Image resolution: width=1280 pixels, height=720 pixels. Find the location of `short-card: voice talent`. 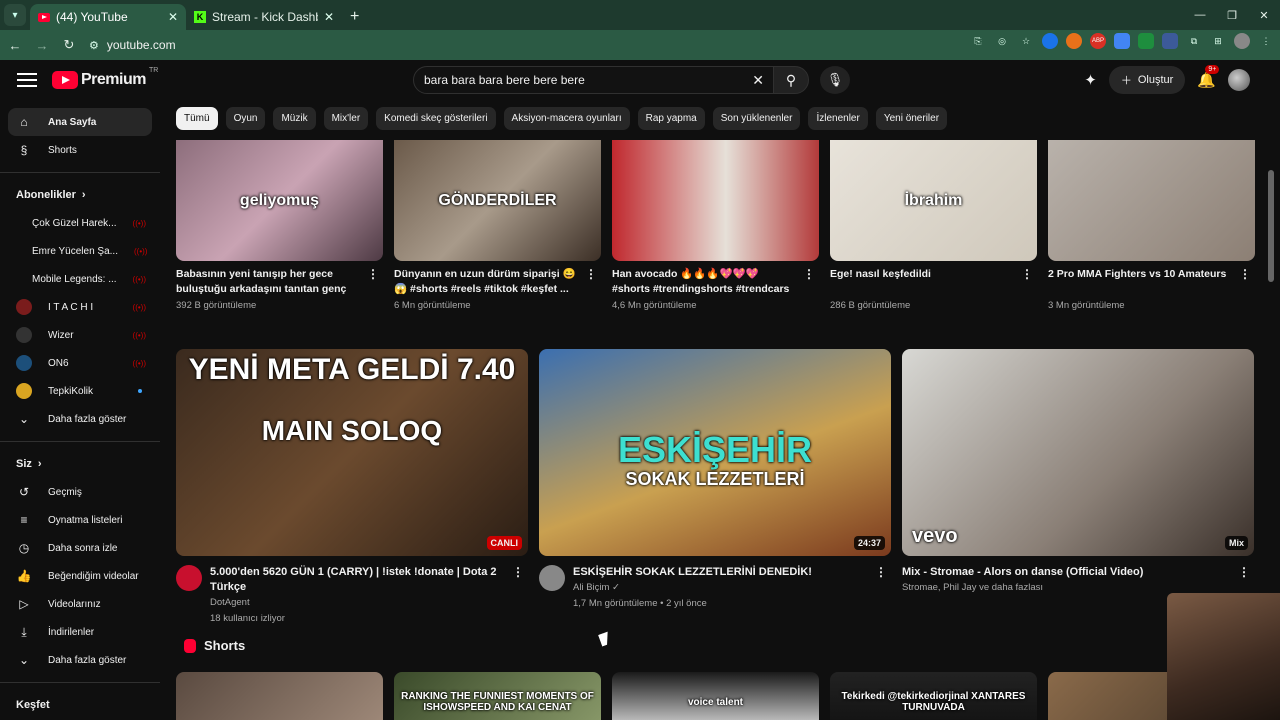

short-card: voice talent is located at coordinates (715, 696).